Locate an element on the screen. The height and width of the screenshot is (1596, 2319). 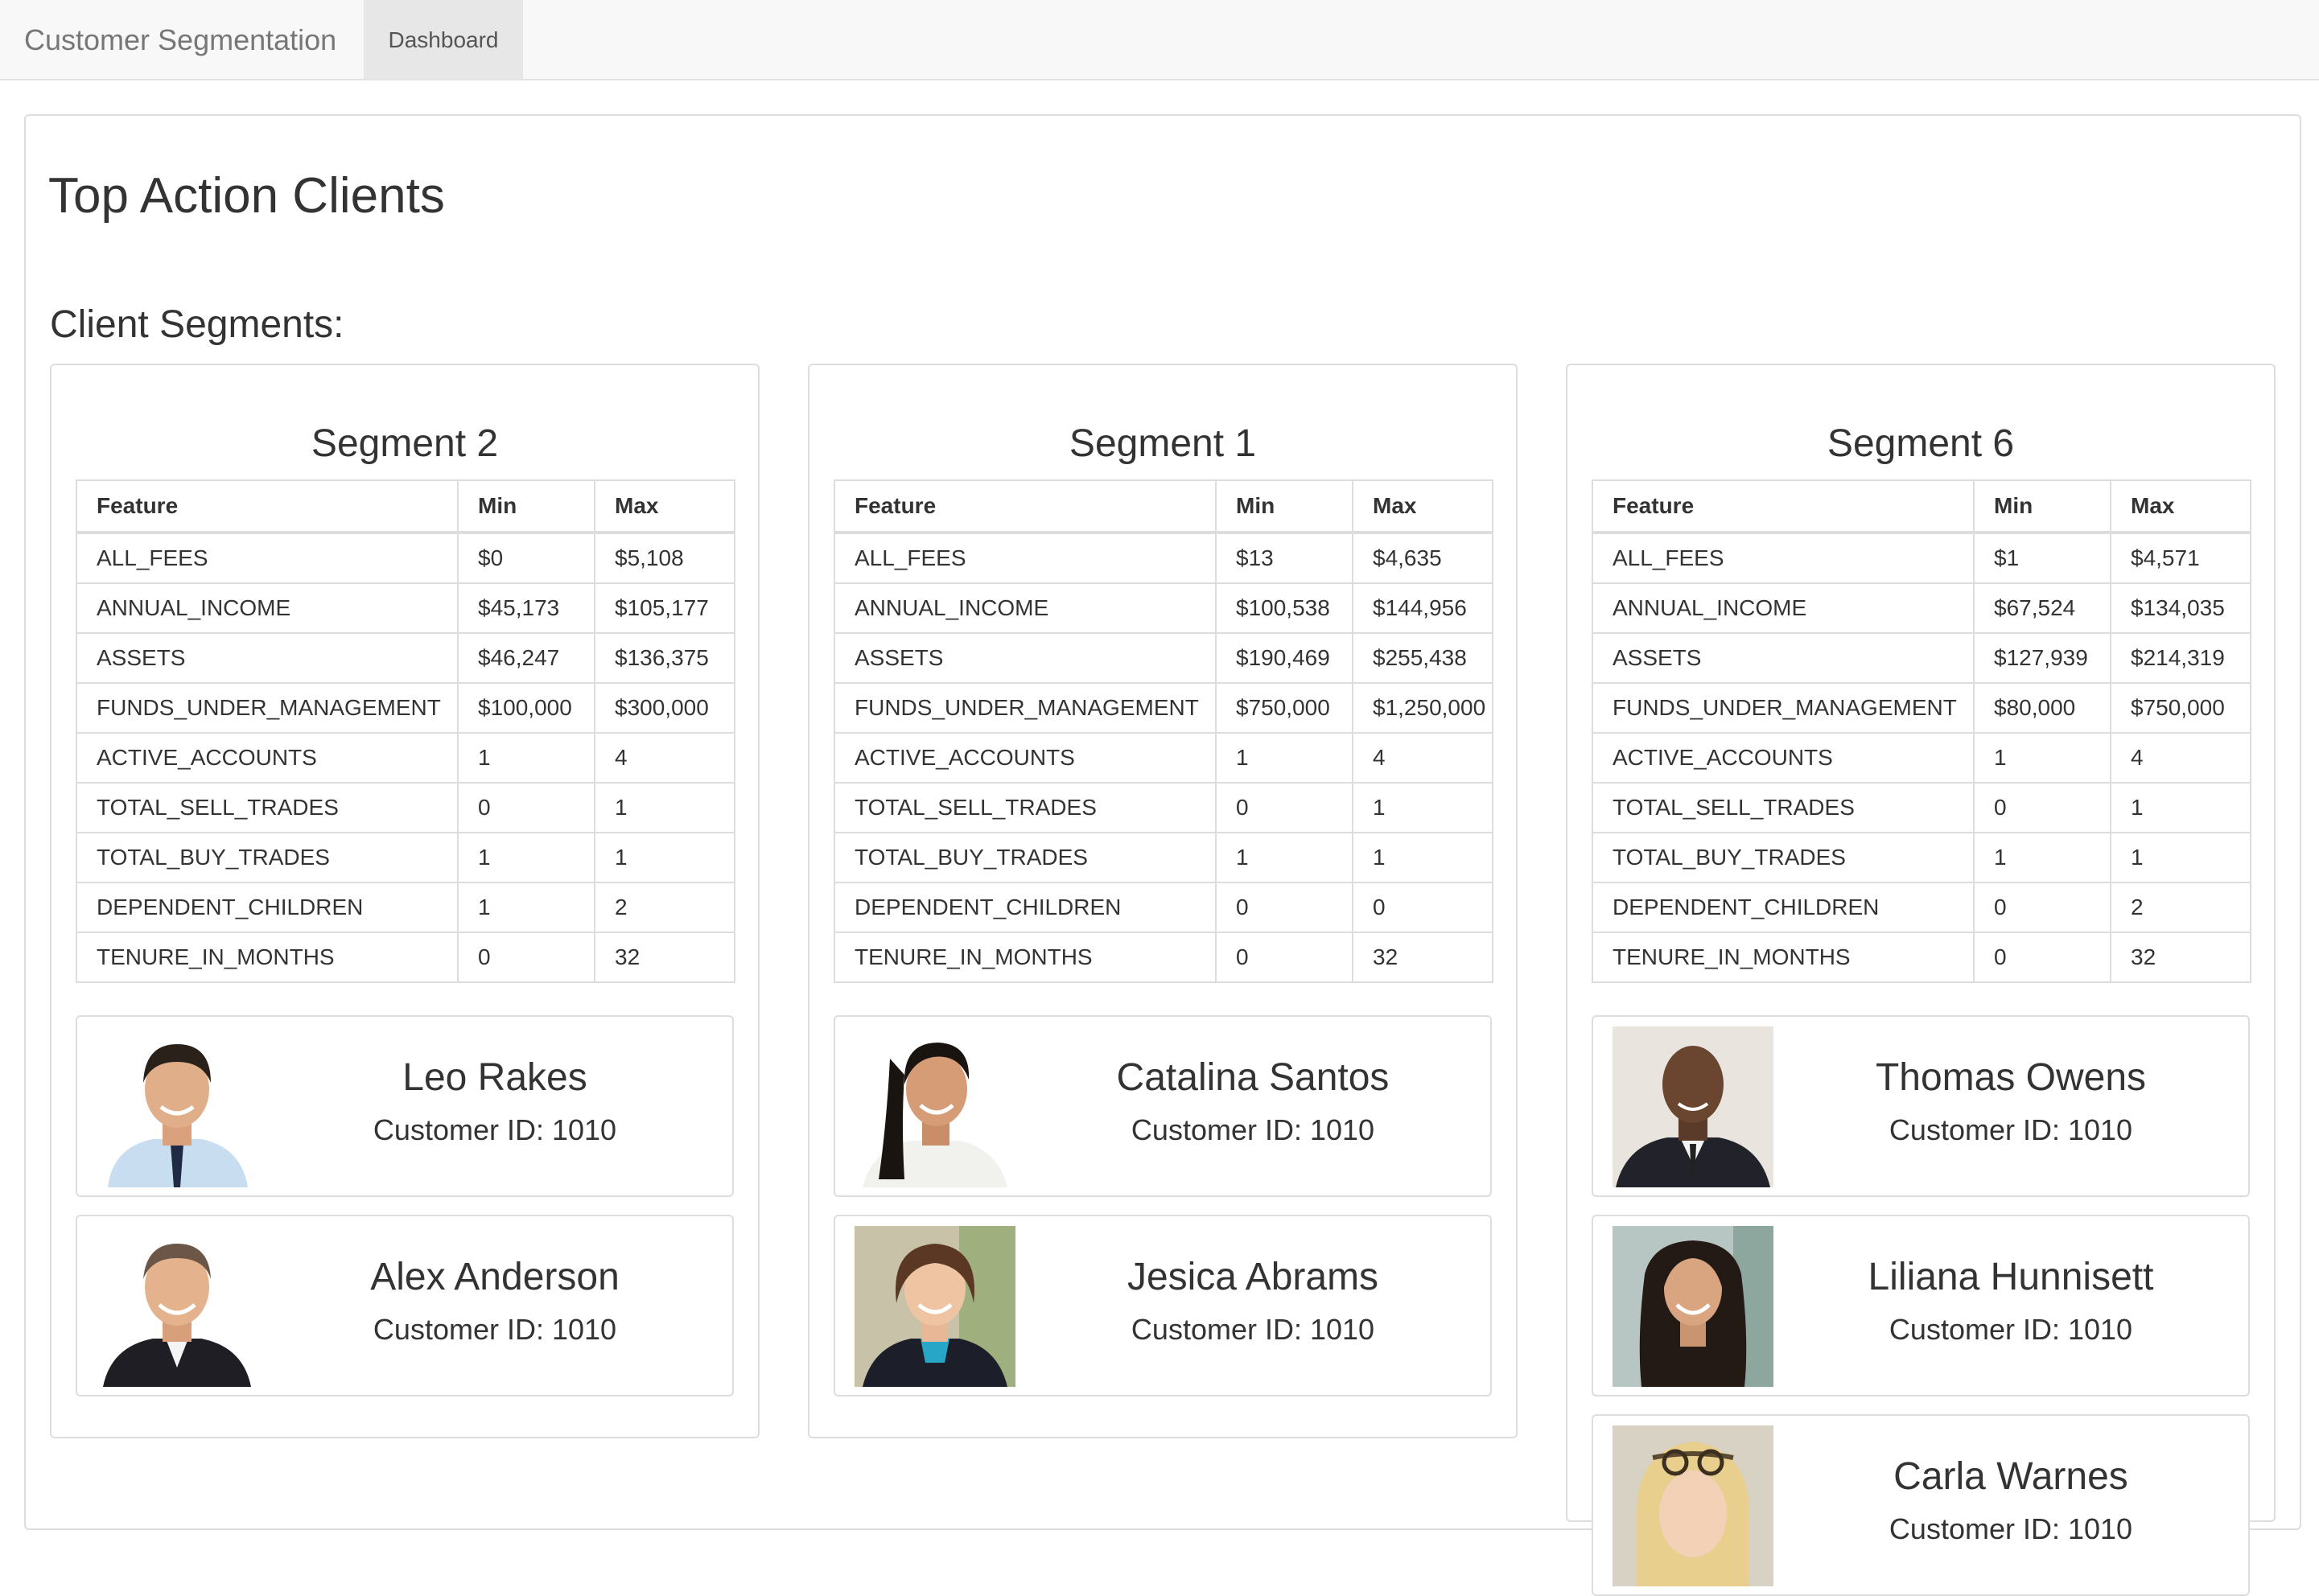
max-cell: 32 is located at coordinates (665, 957).